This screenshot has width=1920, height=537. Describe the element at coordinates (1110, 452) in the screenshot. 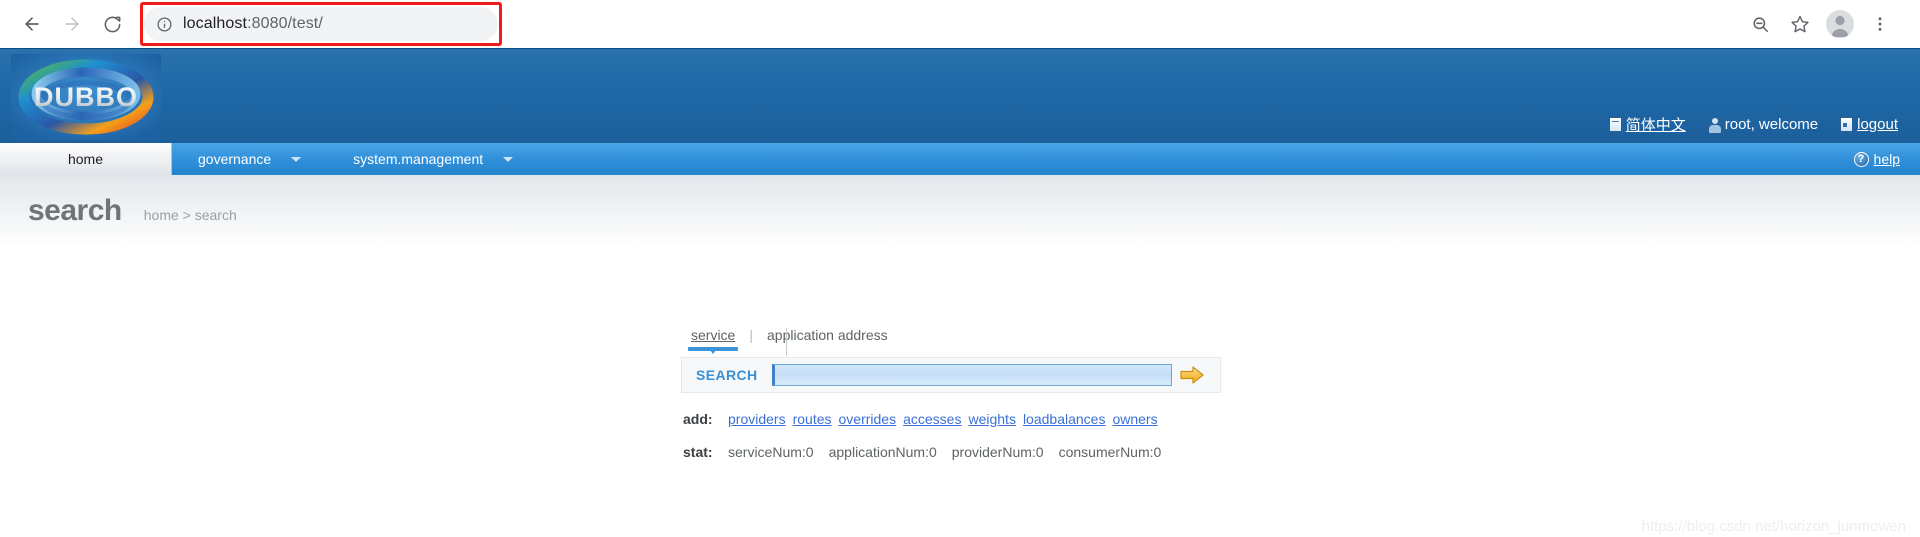

I see `stat-consumer-num: consumerNum:0` at that location.